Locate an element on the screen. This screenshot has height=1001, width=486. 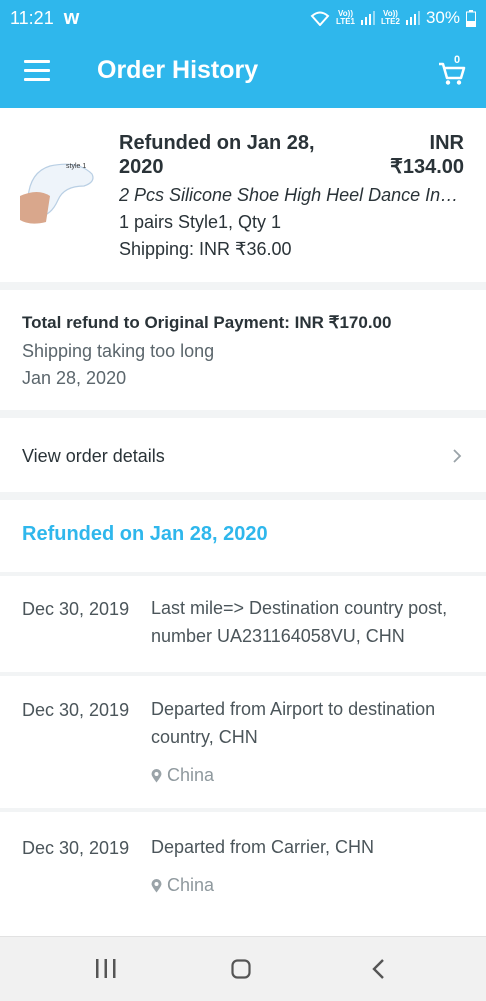
hamburger-menu-icon is located at coordinates (37, 71).